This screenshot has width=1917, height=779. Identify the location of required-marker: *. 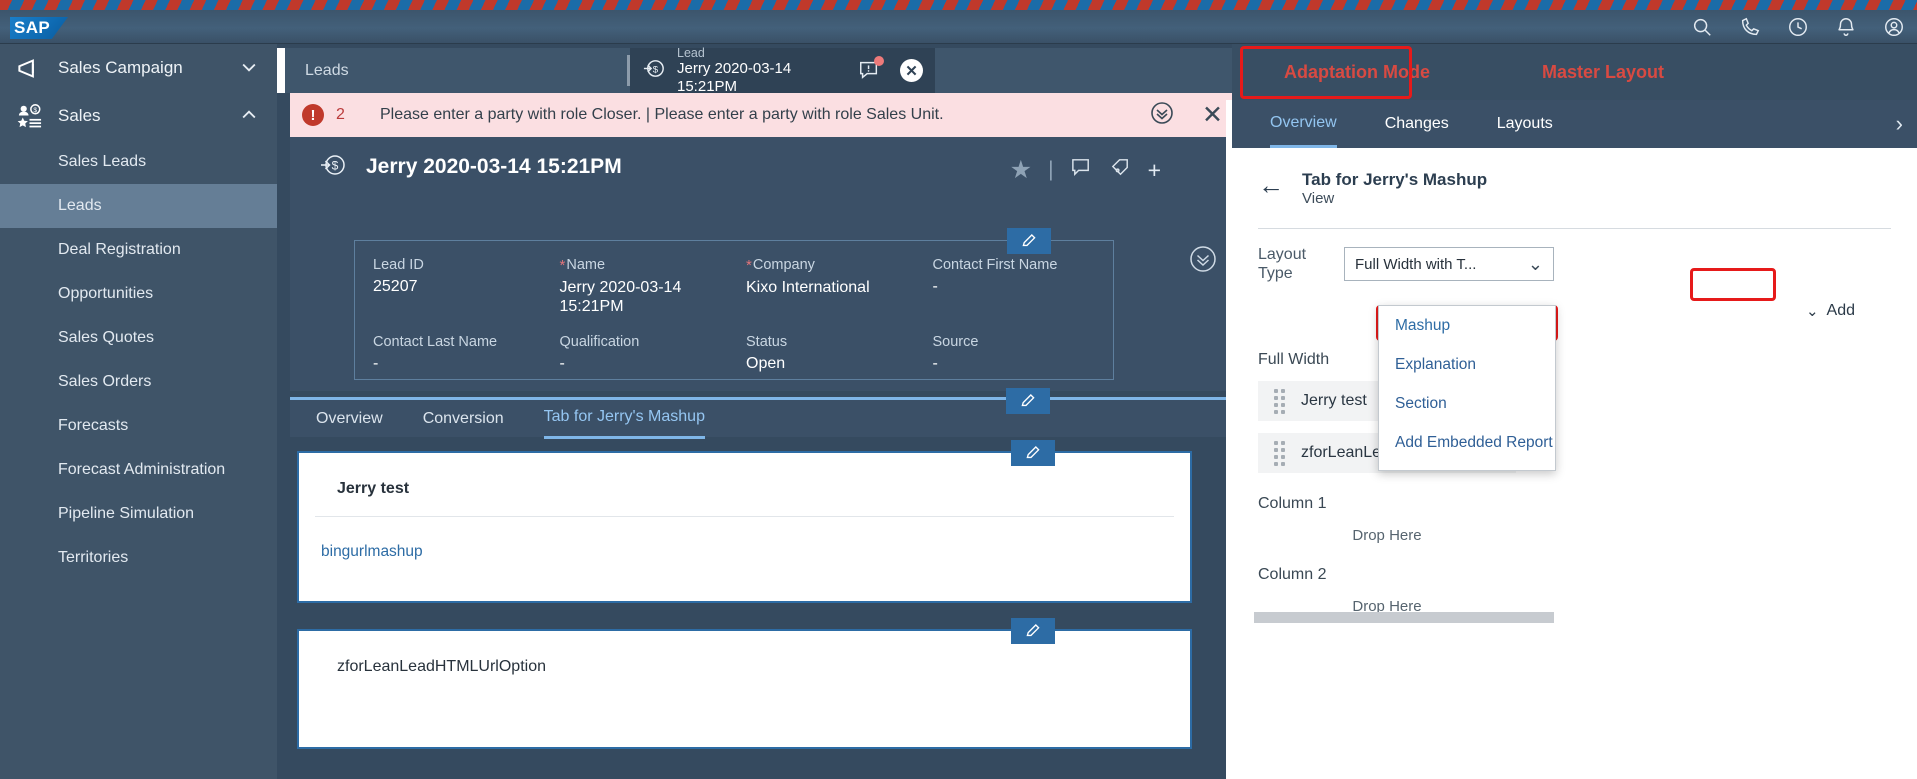
(562, 265).